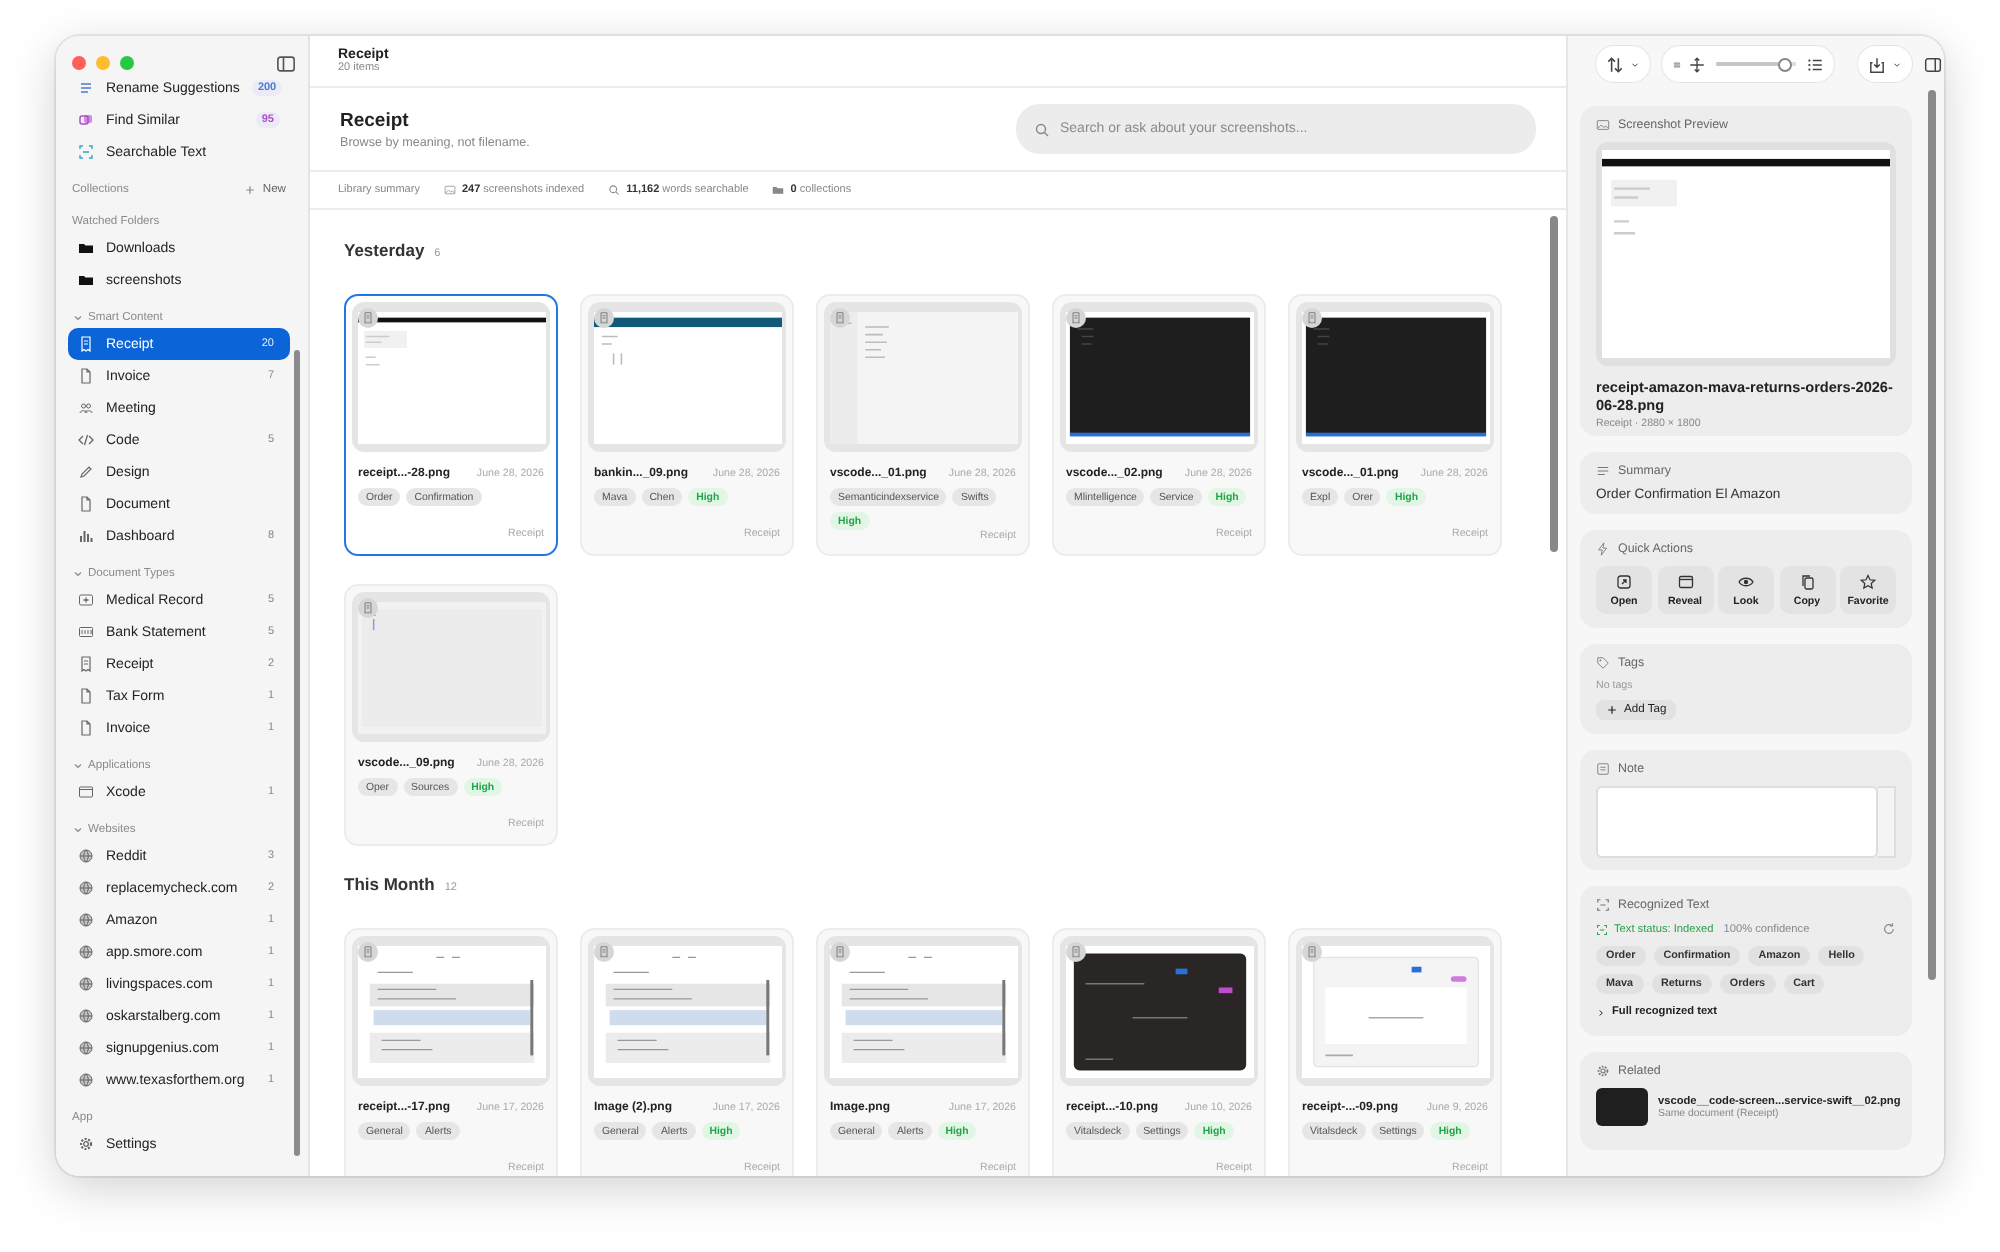 The height and width of the screenshot is (1252, 2000). I want to click on grid-button, so click(1677, 64).